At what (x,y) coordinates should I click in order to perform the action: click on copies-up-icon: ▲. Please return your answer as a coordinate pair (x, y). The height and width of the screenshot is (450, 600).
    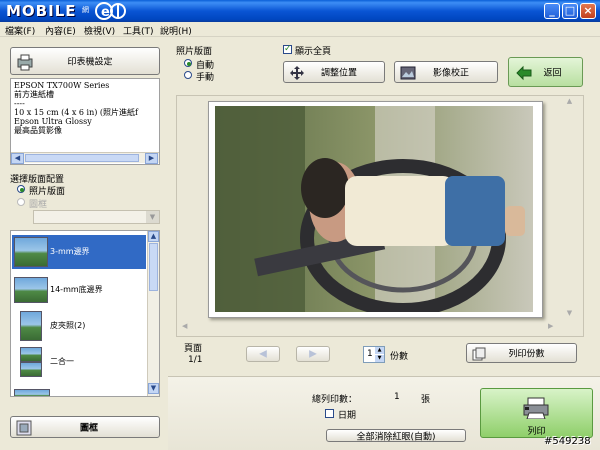
    Looking at the image, I should click on (379, 350).